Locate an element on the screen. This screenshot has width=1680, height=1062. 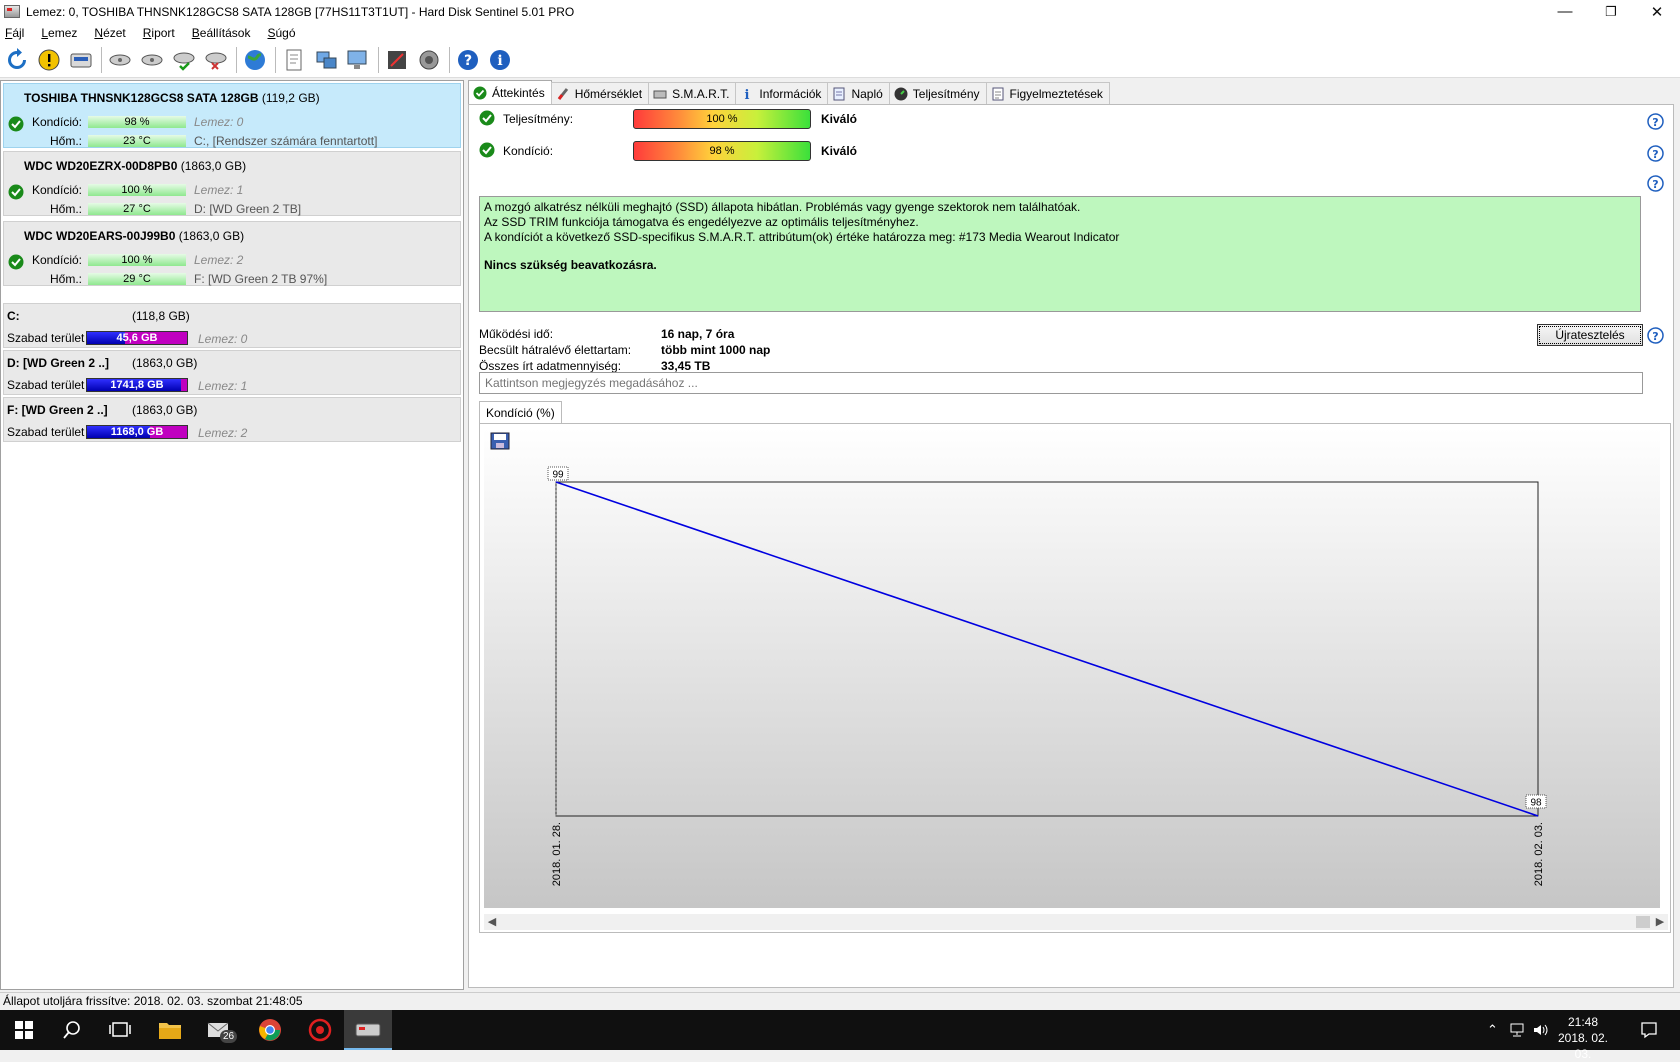
data-label: 99 is located at coordinates (558, 475).